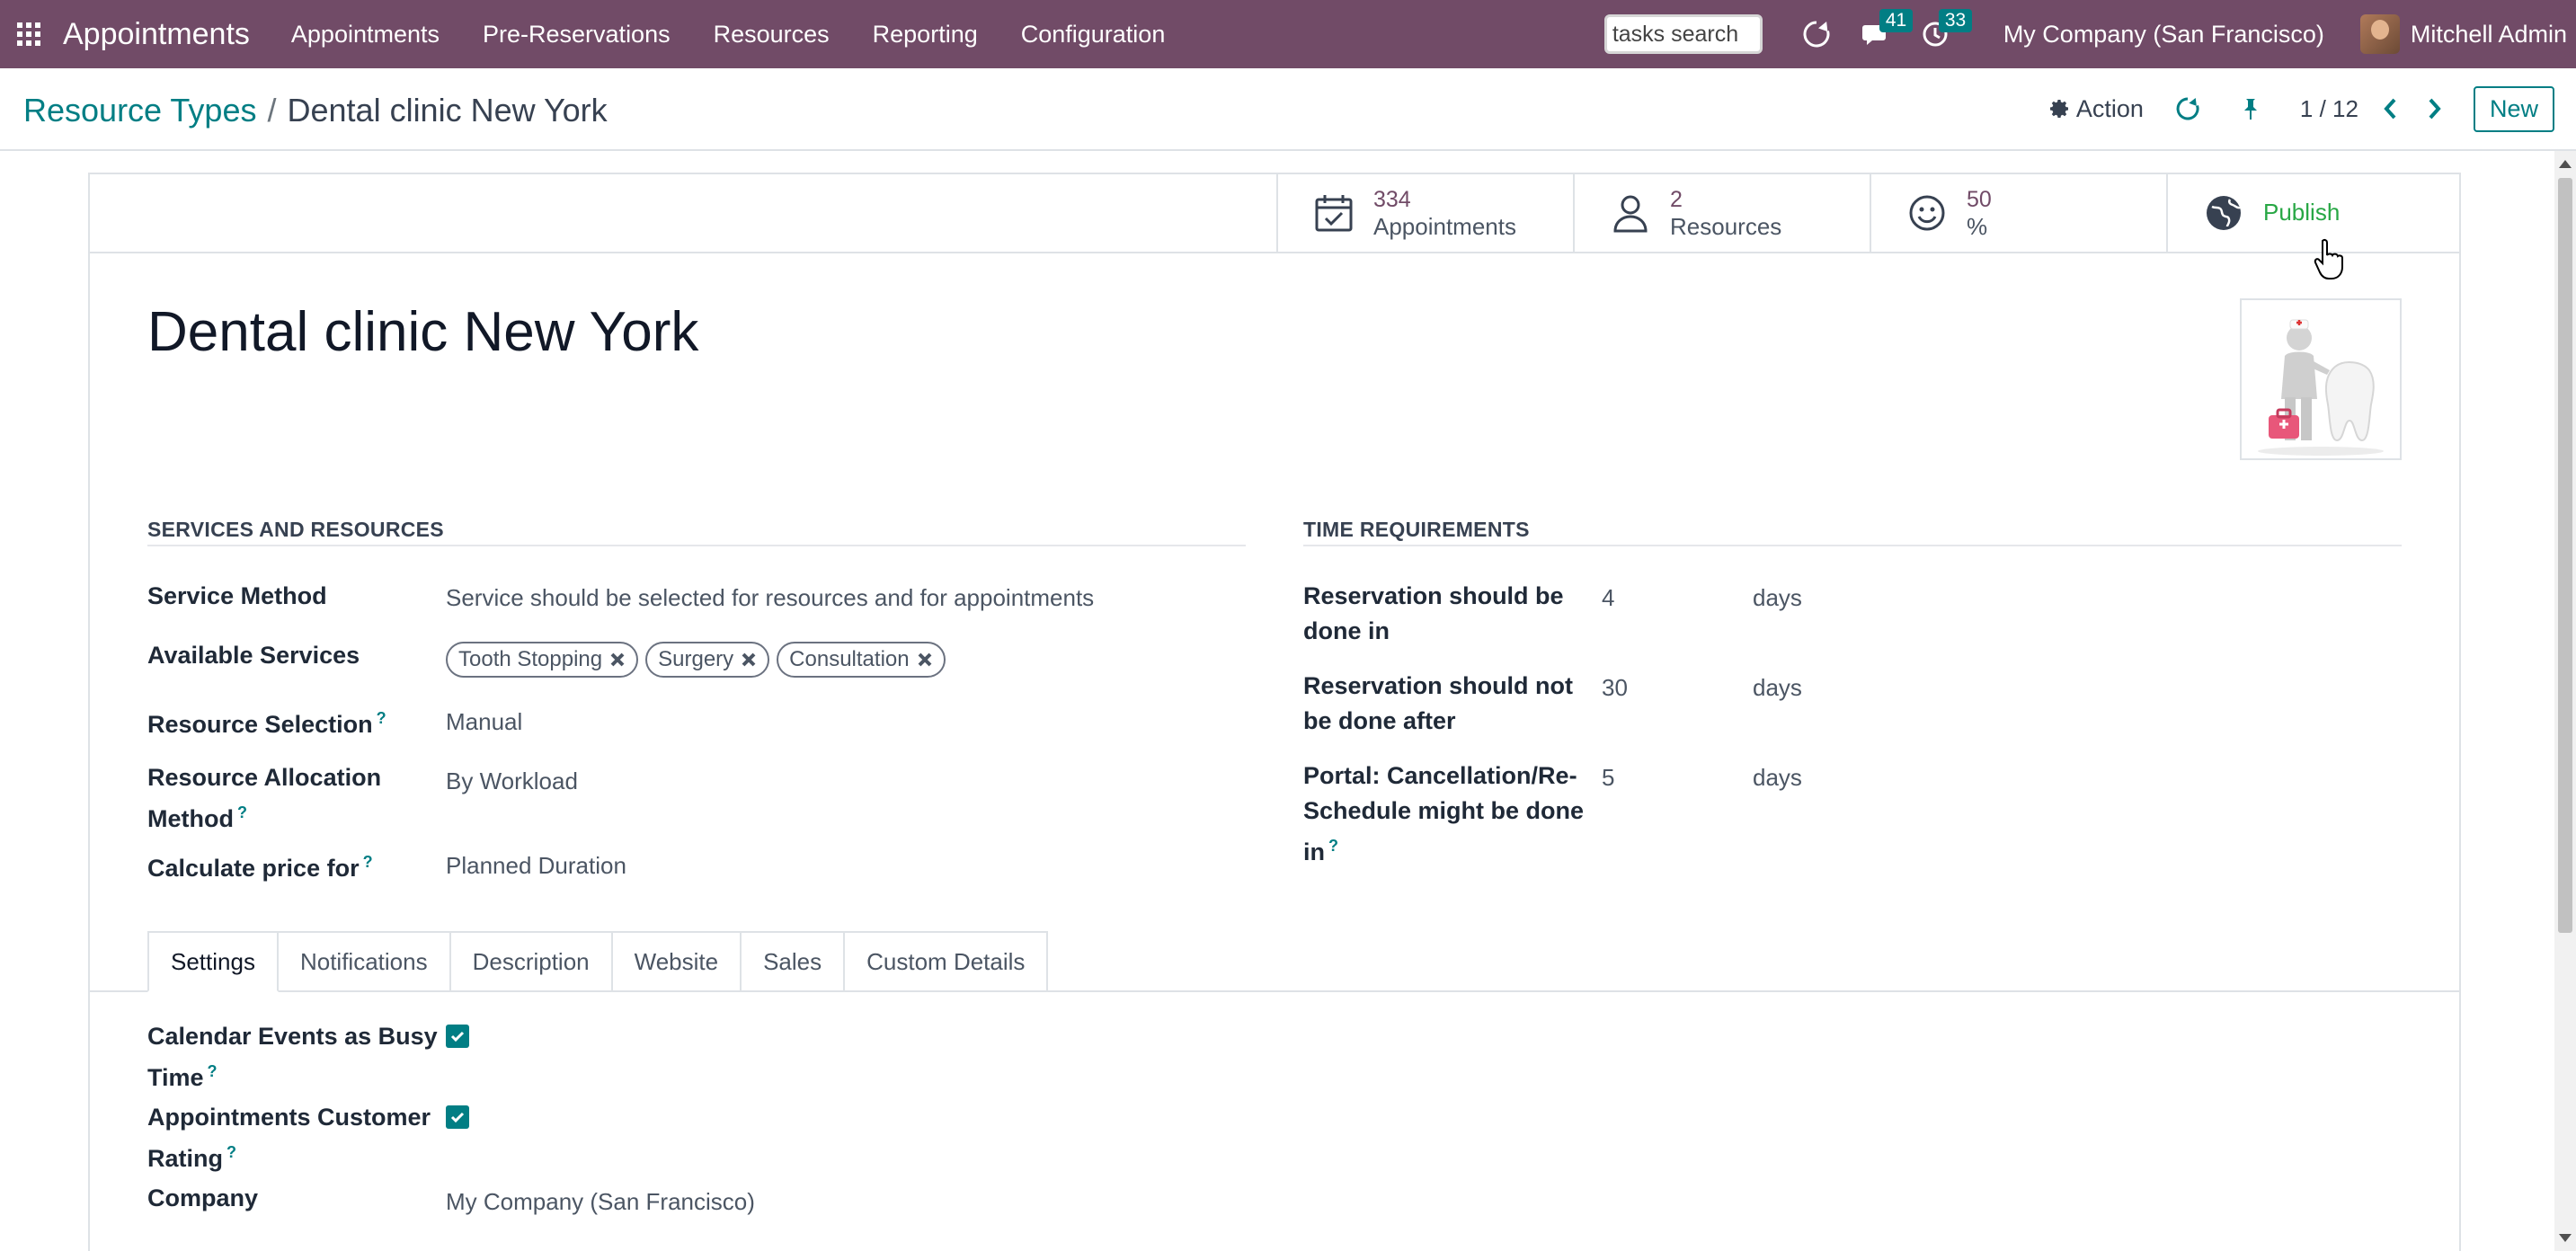  What do you see at coordinates (1676, 199) in the screenshot?
I see `resources-count: 2` at bounding box center [1676, 199].